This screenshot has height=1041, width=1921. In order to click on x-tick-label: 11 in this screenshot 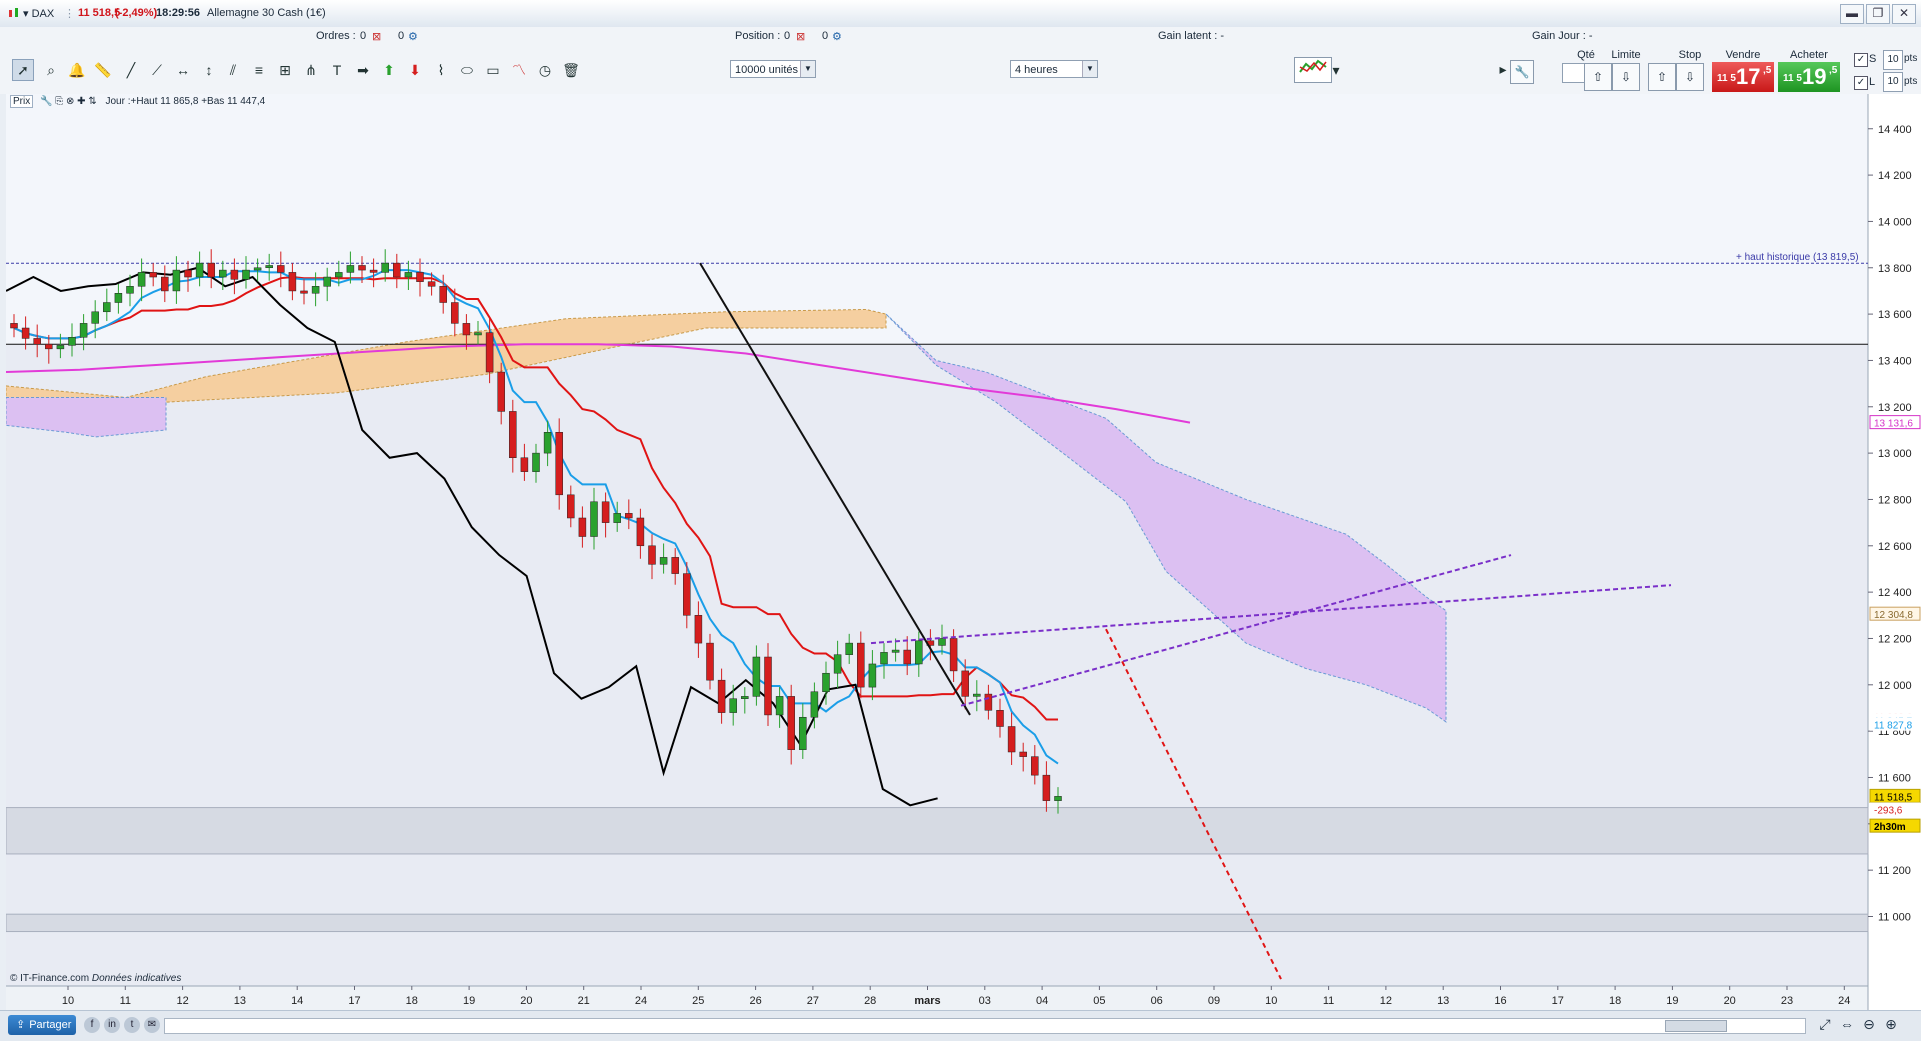, I will do `click(125, 1001)`.